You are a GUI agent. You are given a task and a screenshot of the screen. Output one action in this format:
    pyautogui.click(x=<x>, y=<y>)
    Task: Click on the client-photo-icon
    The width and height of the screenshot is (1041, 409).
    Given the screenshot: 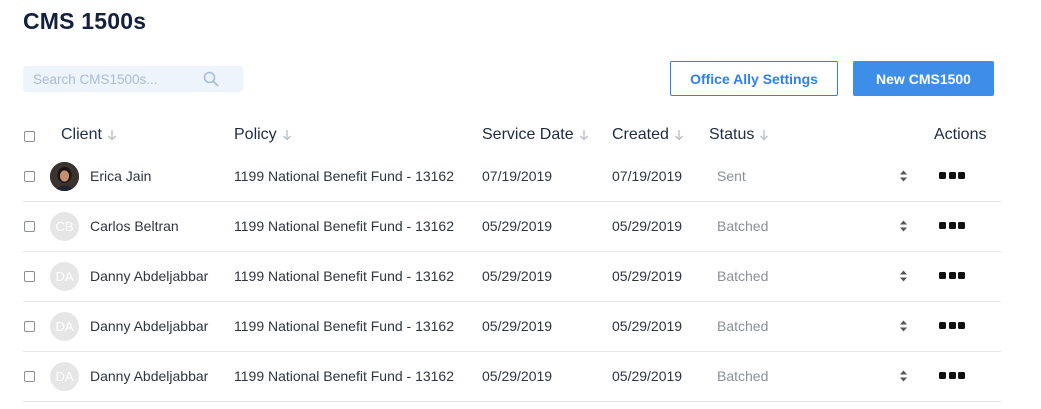 What is the action you would take?
    pyautogui.click(x=64, y=176)
    